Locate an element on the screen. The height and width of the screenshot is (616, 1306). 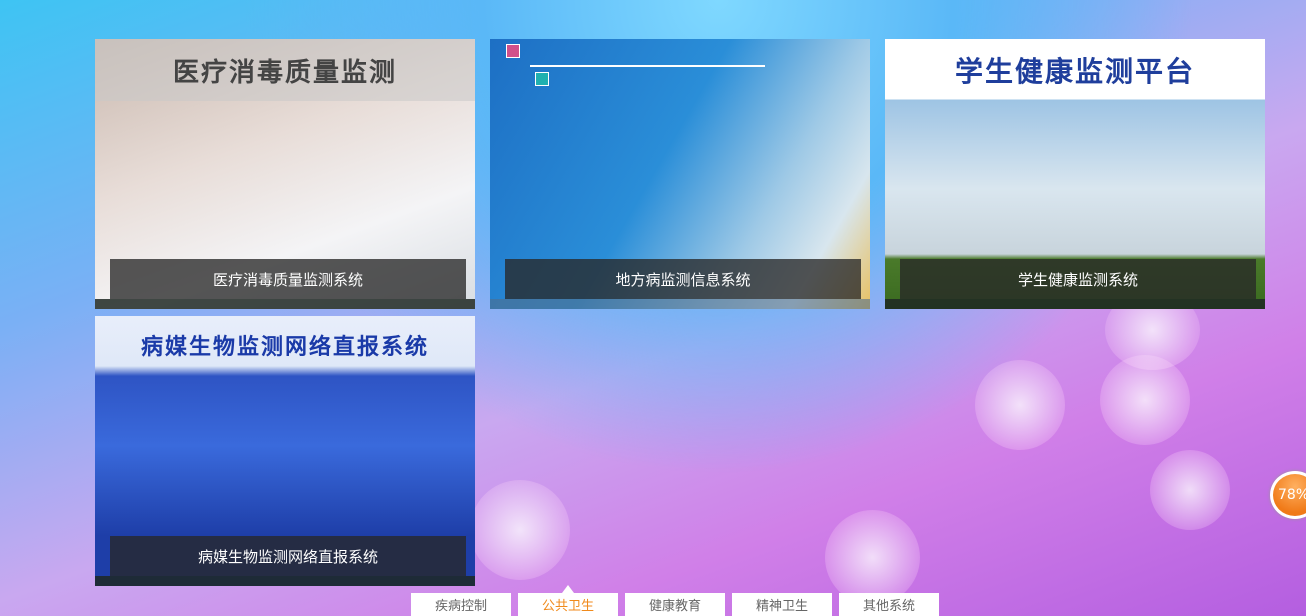
tab-mental-health: 精神卫生 is located at coordinates (782, 604).